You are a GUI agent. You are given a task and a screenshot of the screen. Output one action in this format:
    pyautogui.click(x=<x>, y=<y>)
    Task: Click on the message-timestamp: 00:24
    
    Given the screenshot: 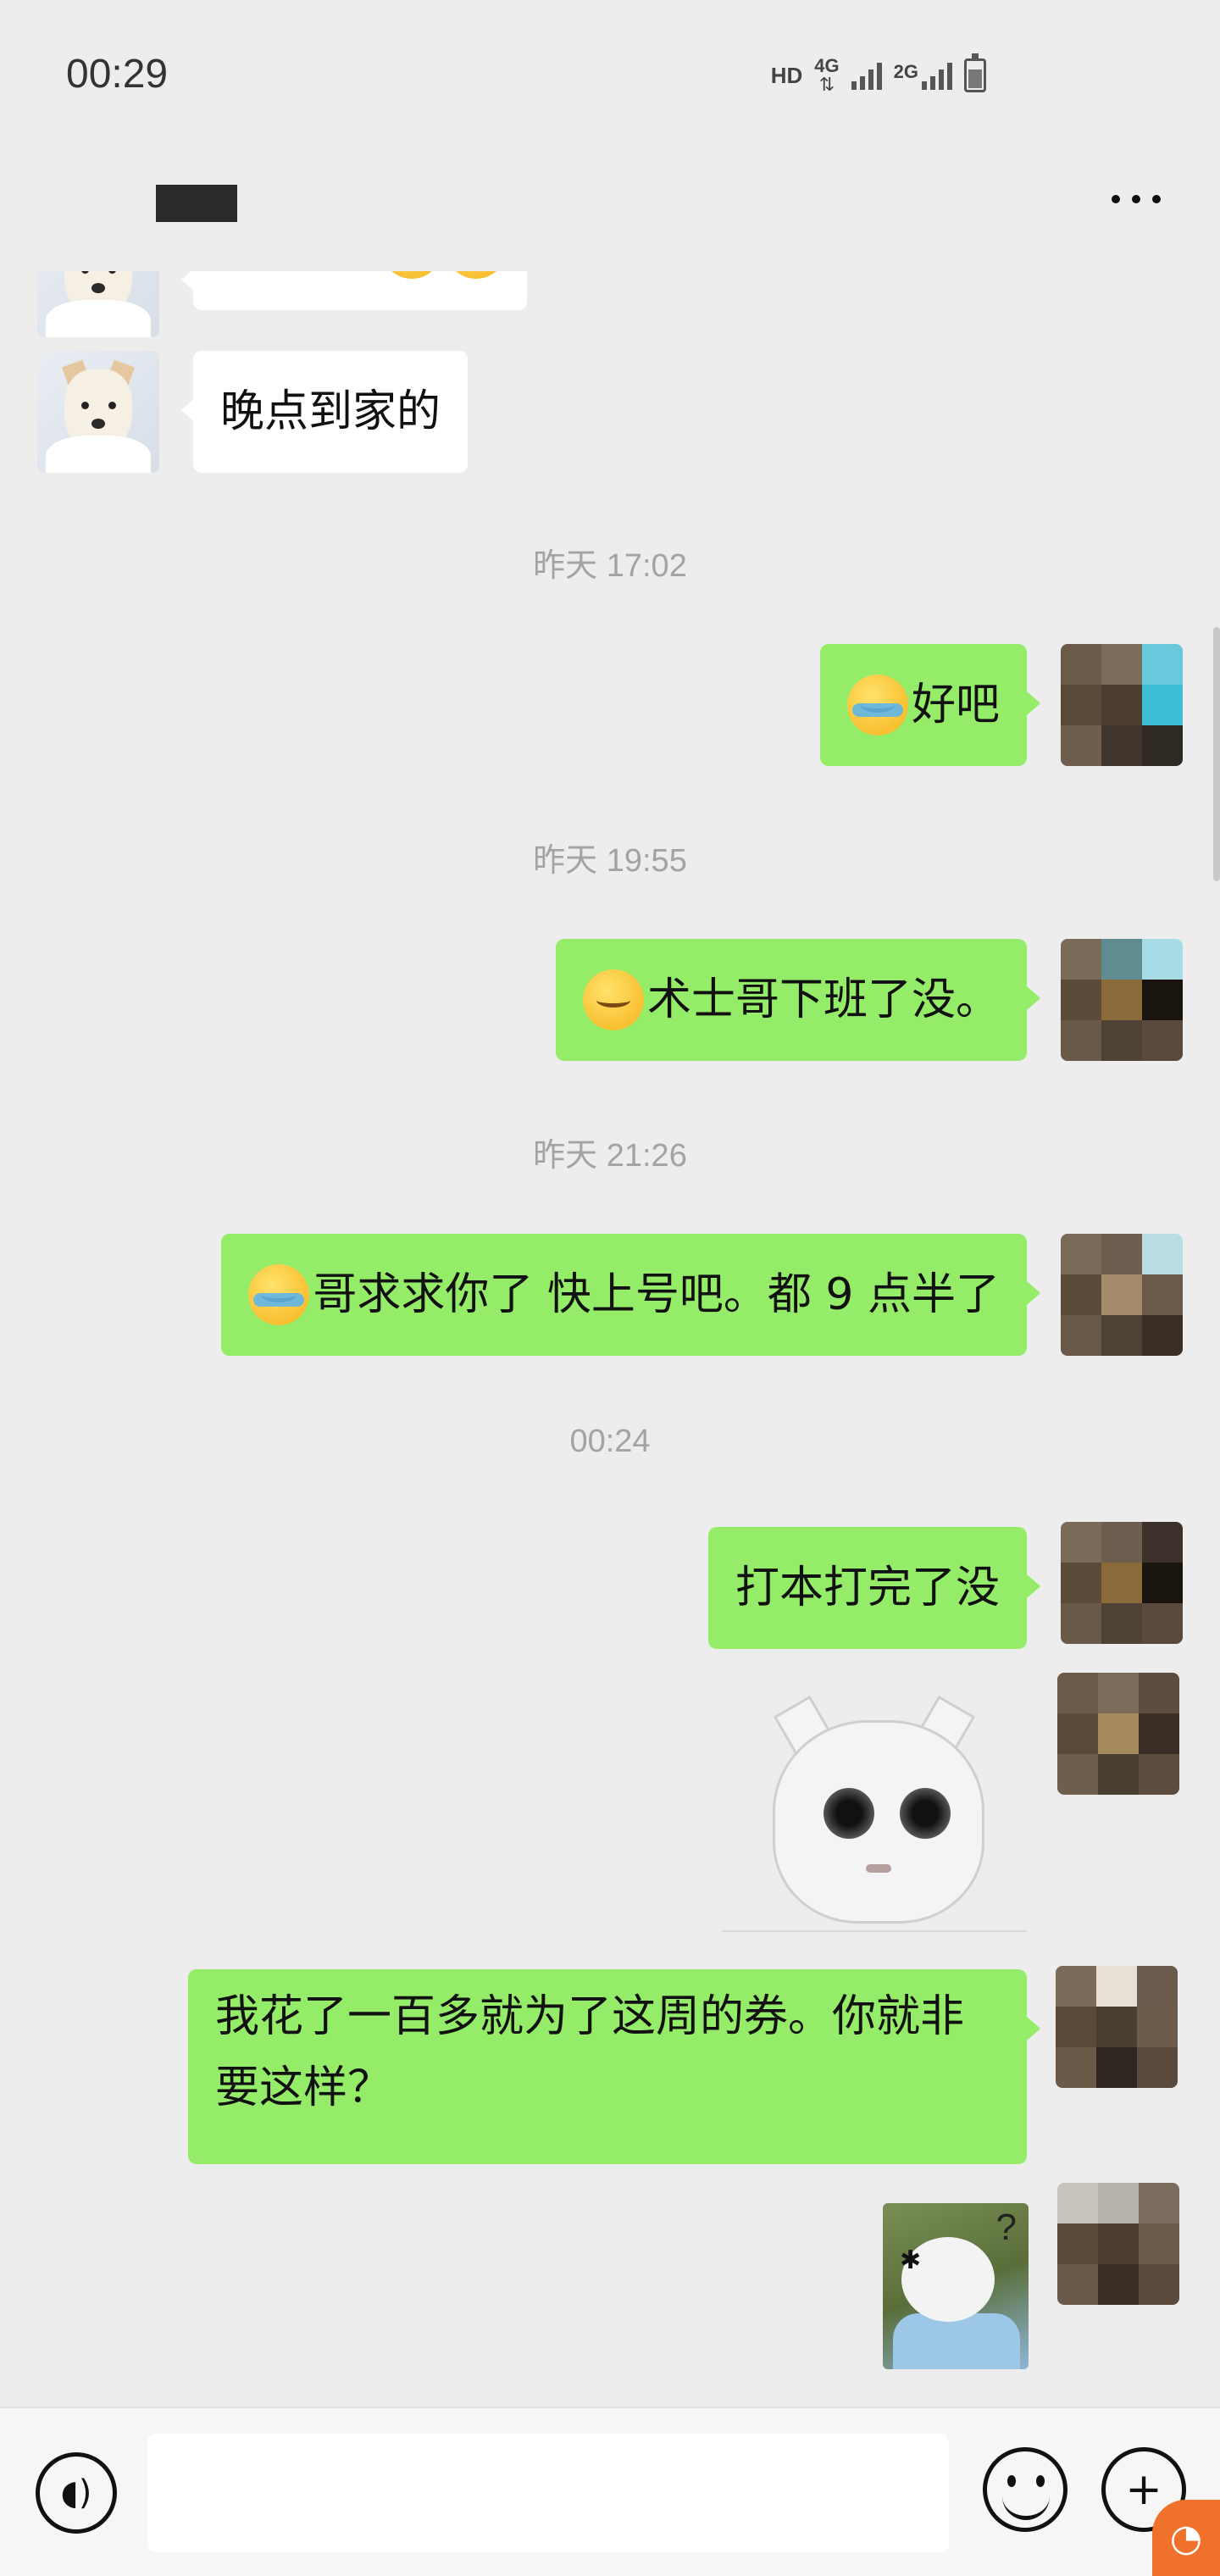 What is the action you would take?
    pyautogui.click(x=610, y=1441)
    